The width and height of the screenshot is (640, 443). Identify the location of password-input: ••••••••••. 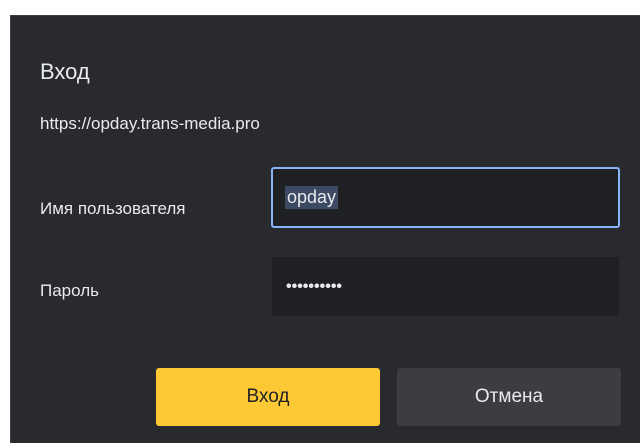
(445, 286).